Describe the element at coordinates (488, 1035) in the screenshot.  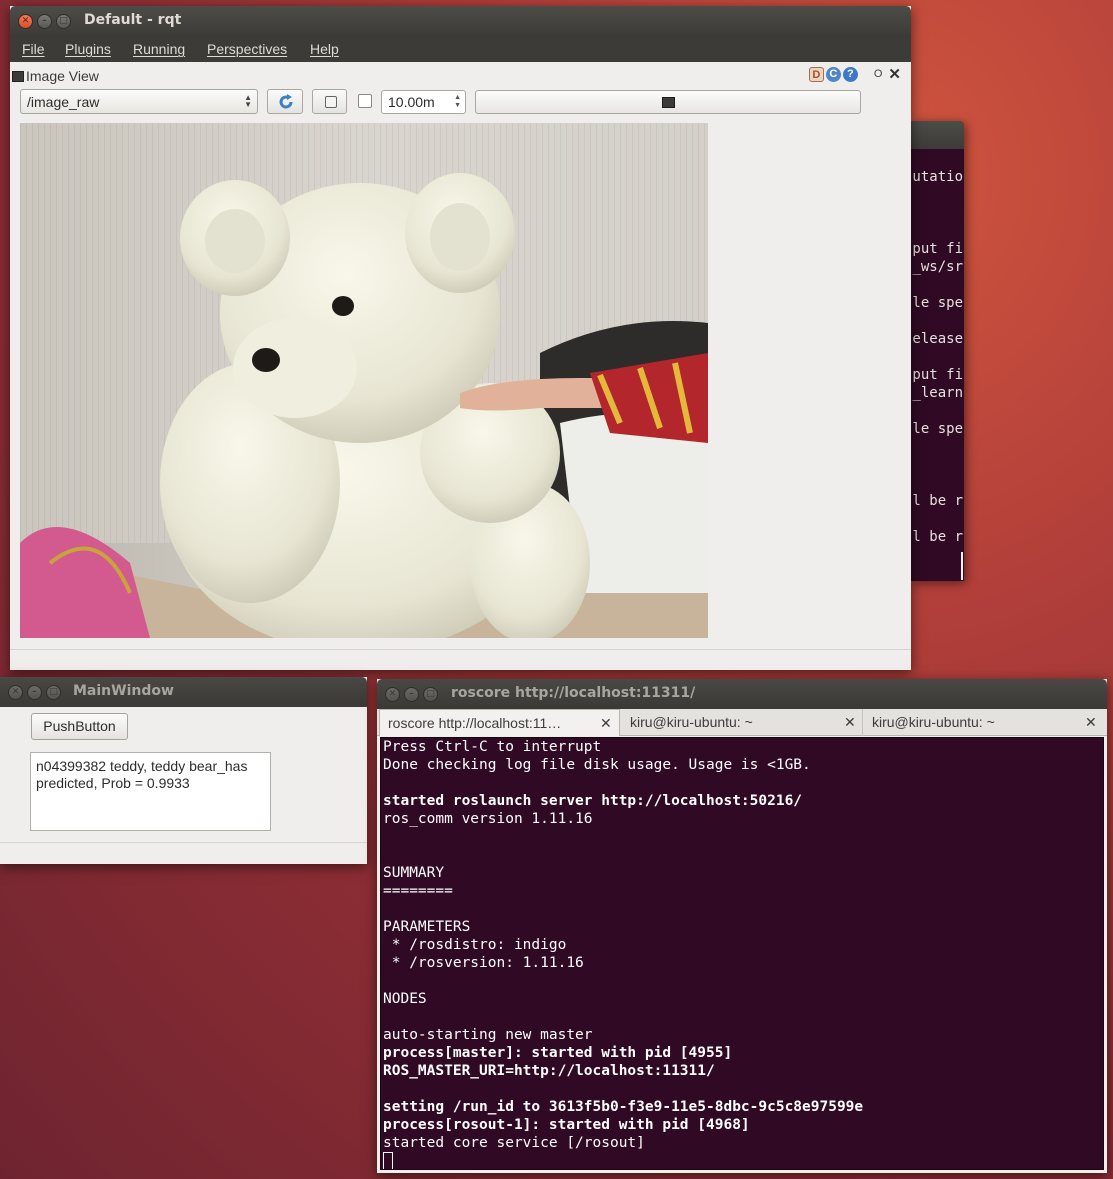
I see `terminal-line: auto-starting new master` at that location.